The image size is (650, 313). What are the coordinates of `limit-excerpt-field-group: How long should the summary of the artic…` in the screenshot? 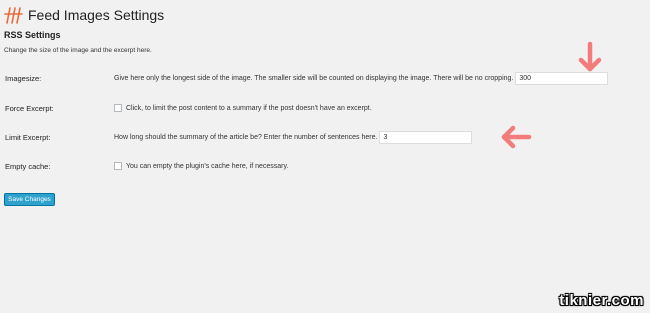 It's located at (293, 137).